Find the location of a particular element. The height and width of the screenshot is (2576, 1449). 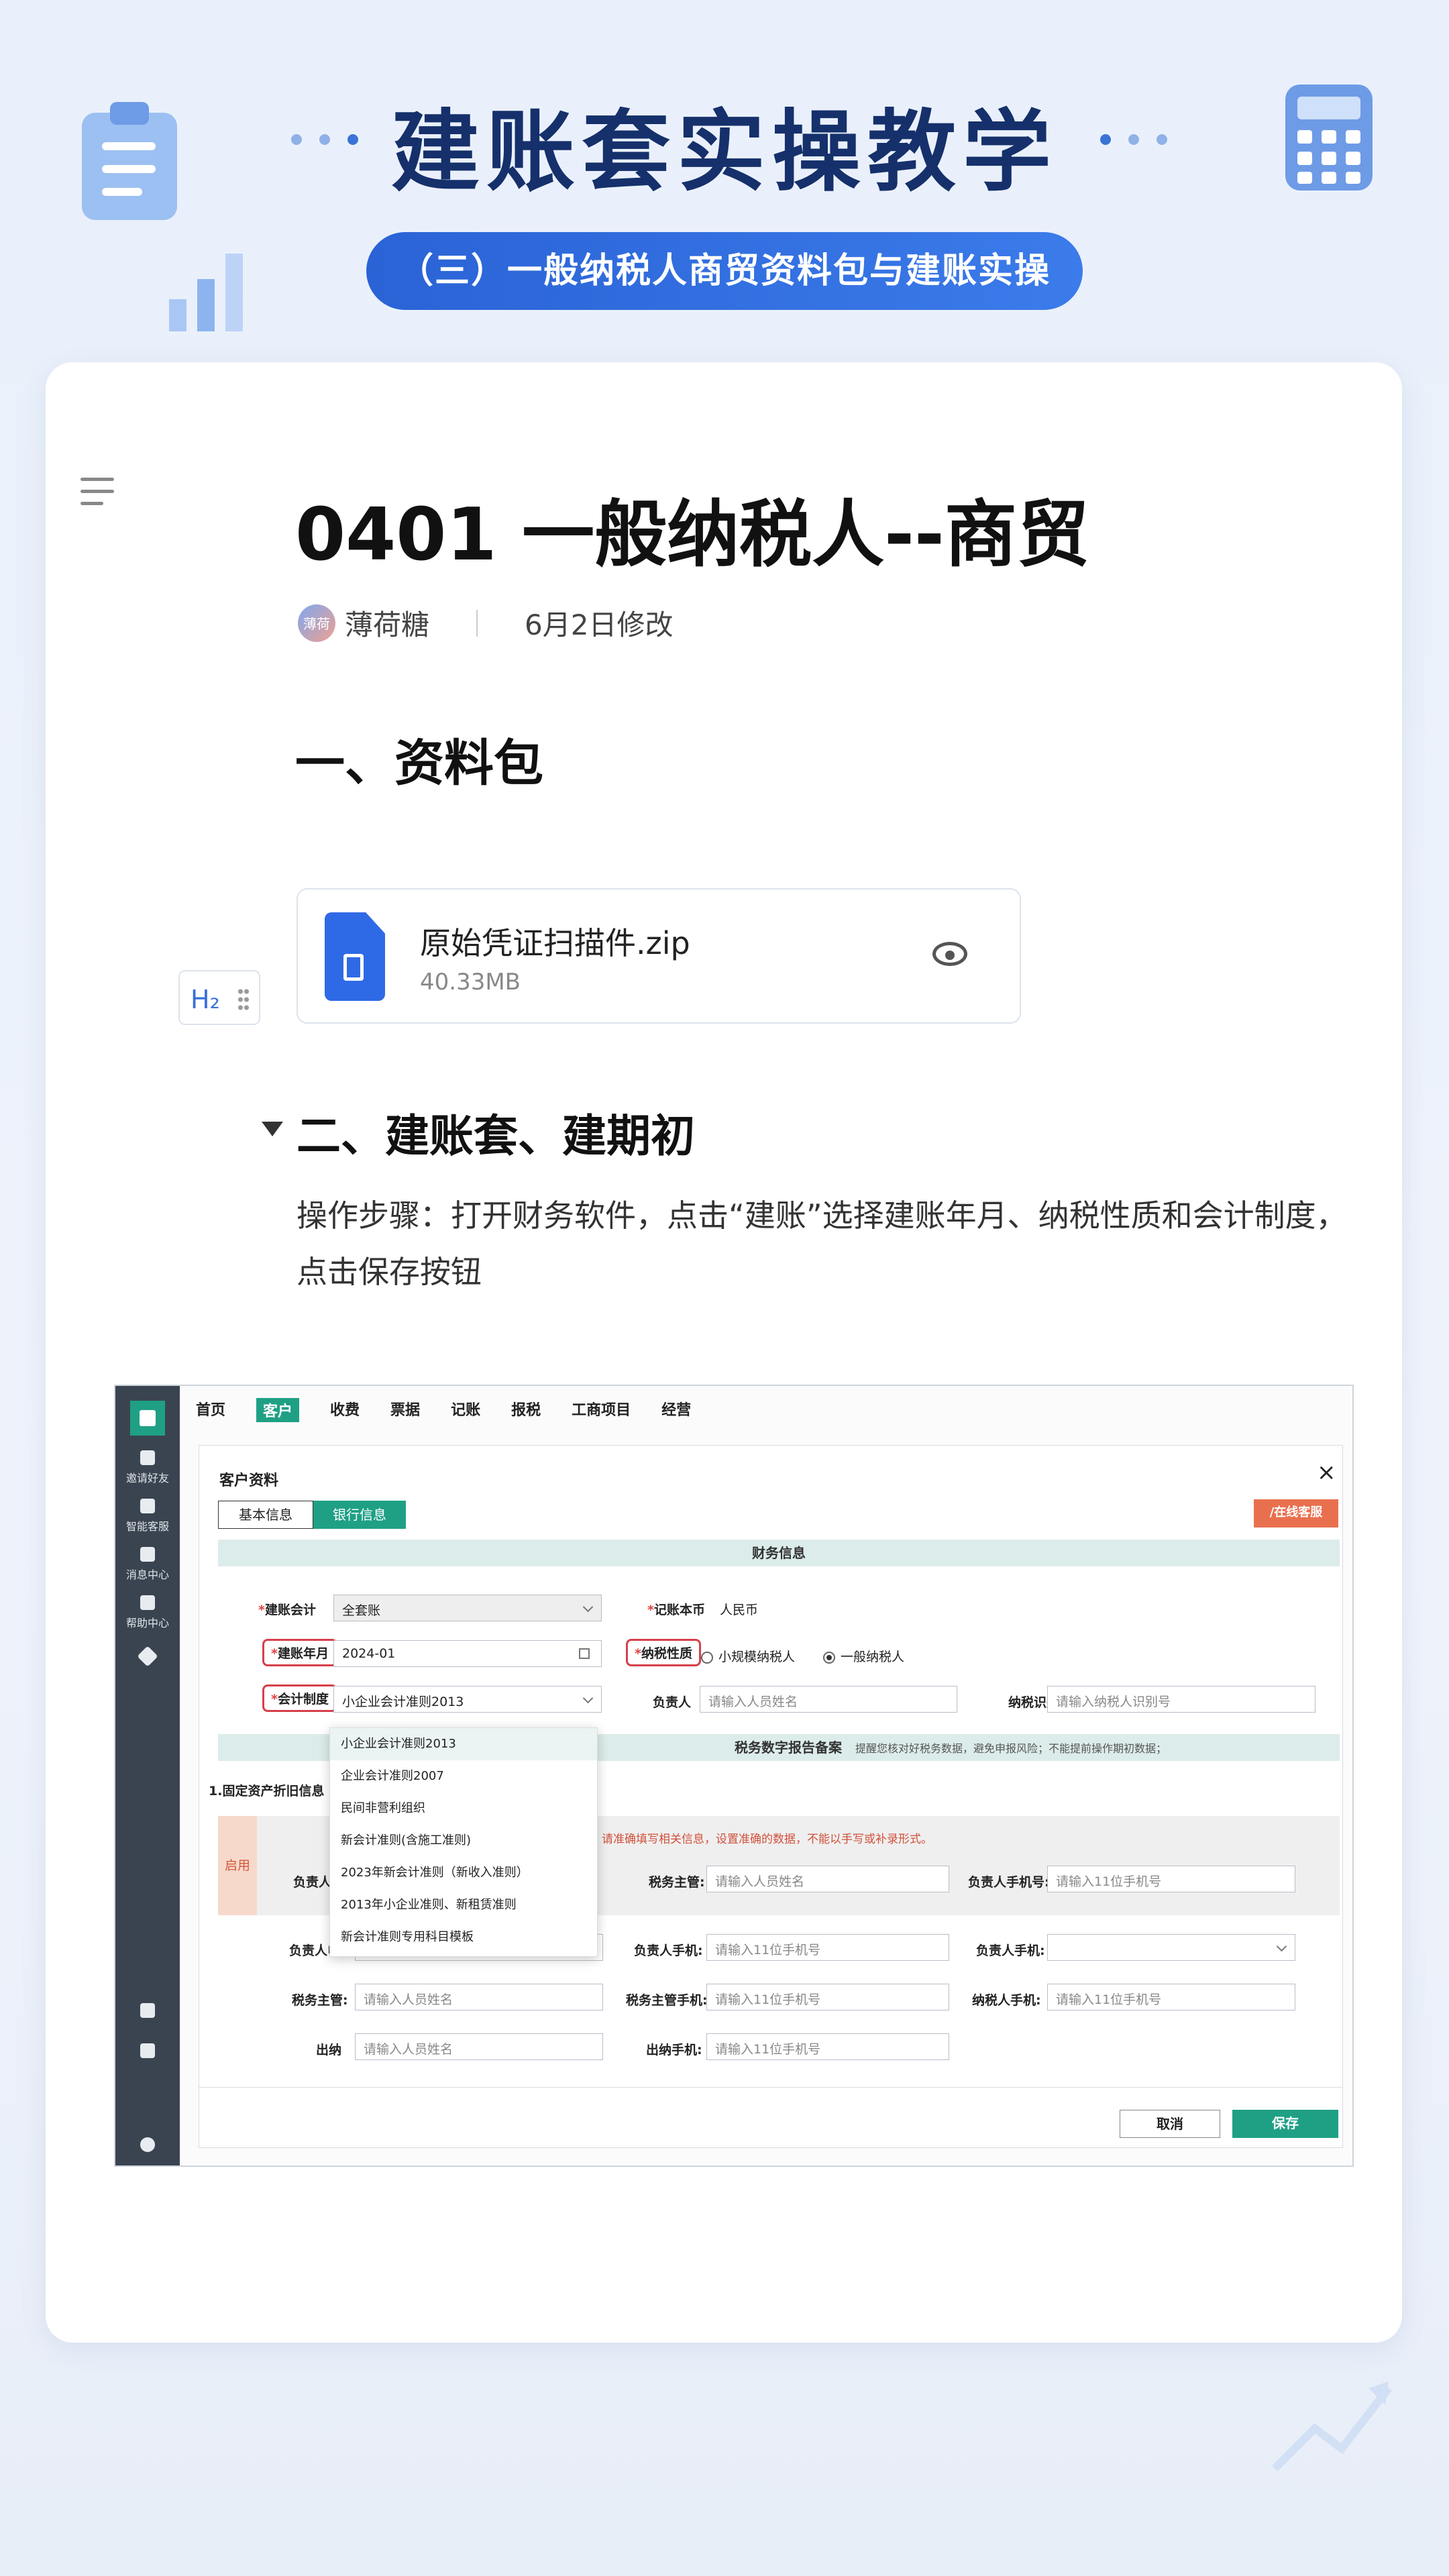

row0-label-a: 负责人 is located at coordinates (312, 1882).